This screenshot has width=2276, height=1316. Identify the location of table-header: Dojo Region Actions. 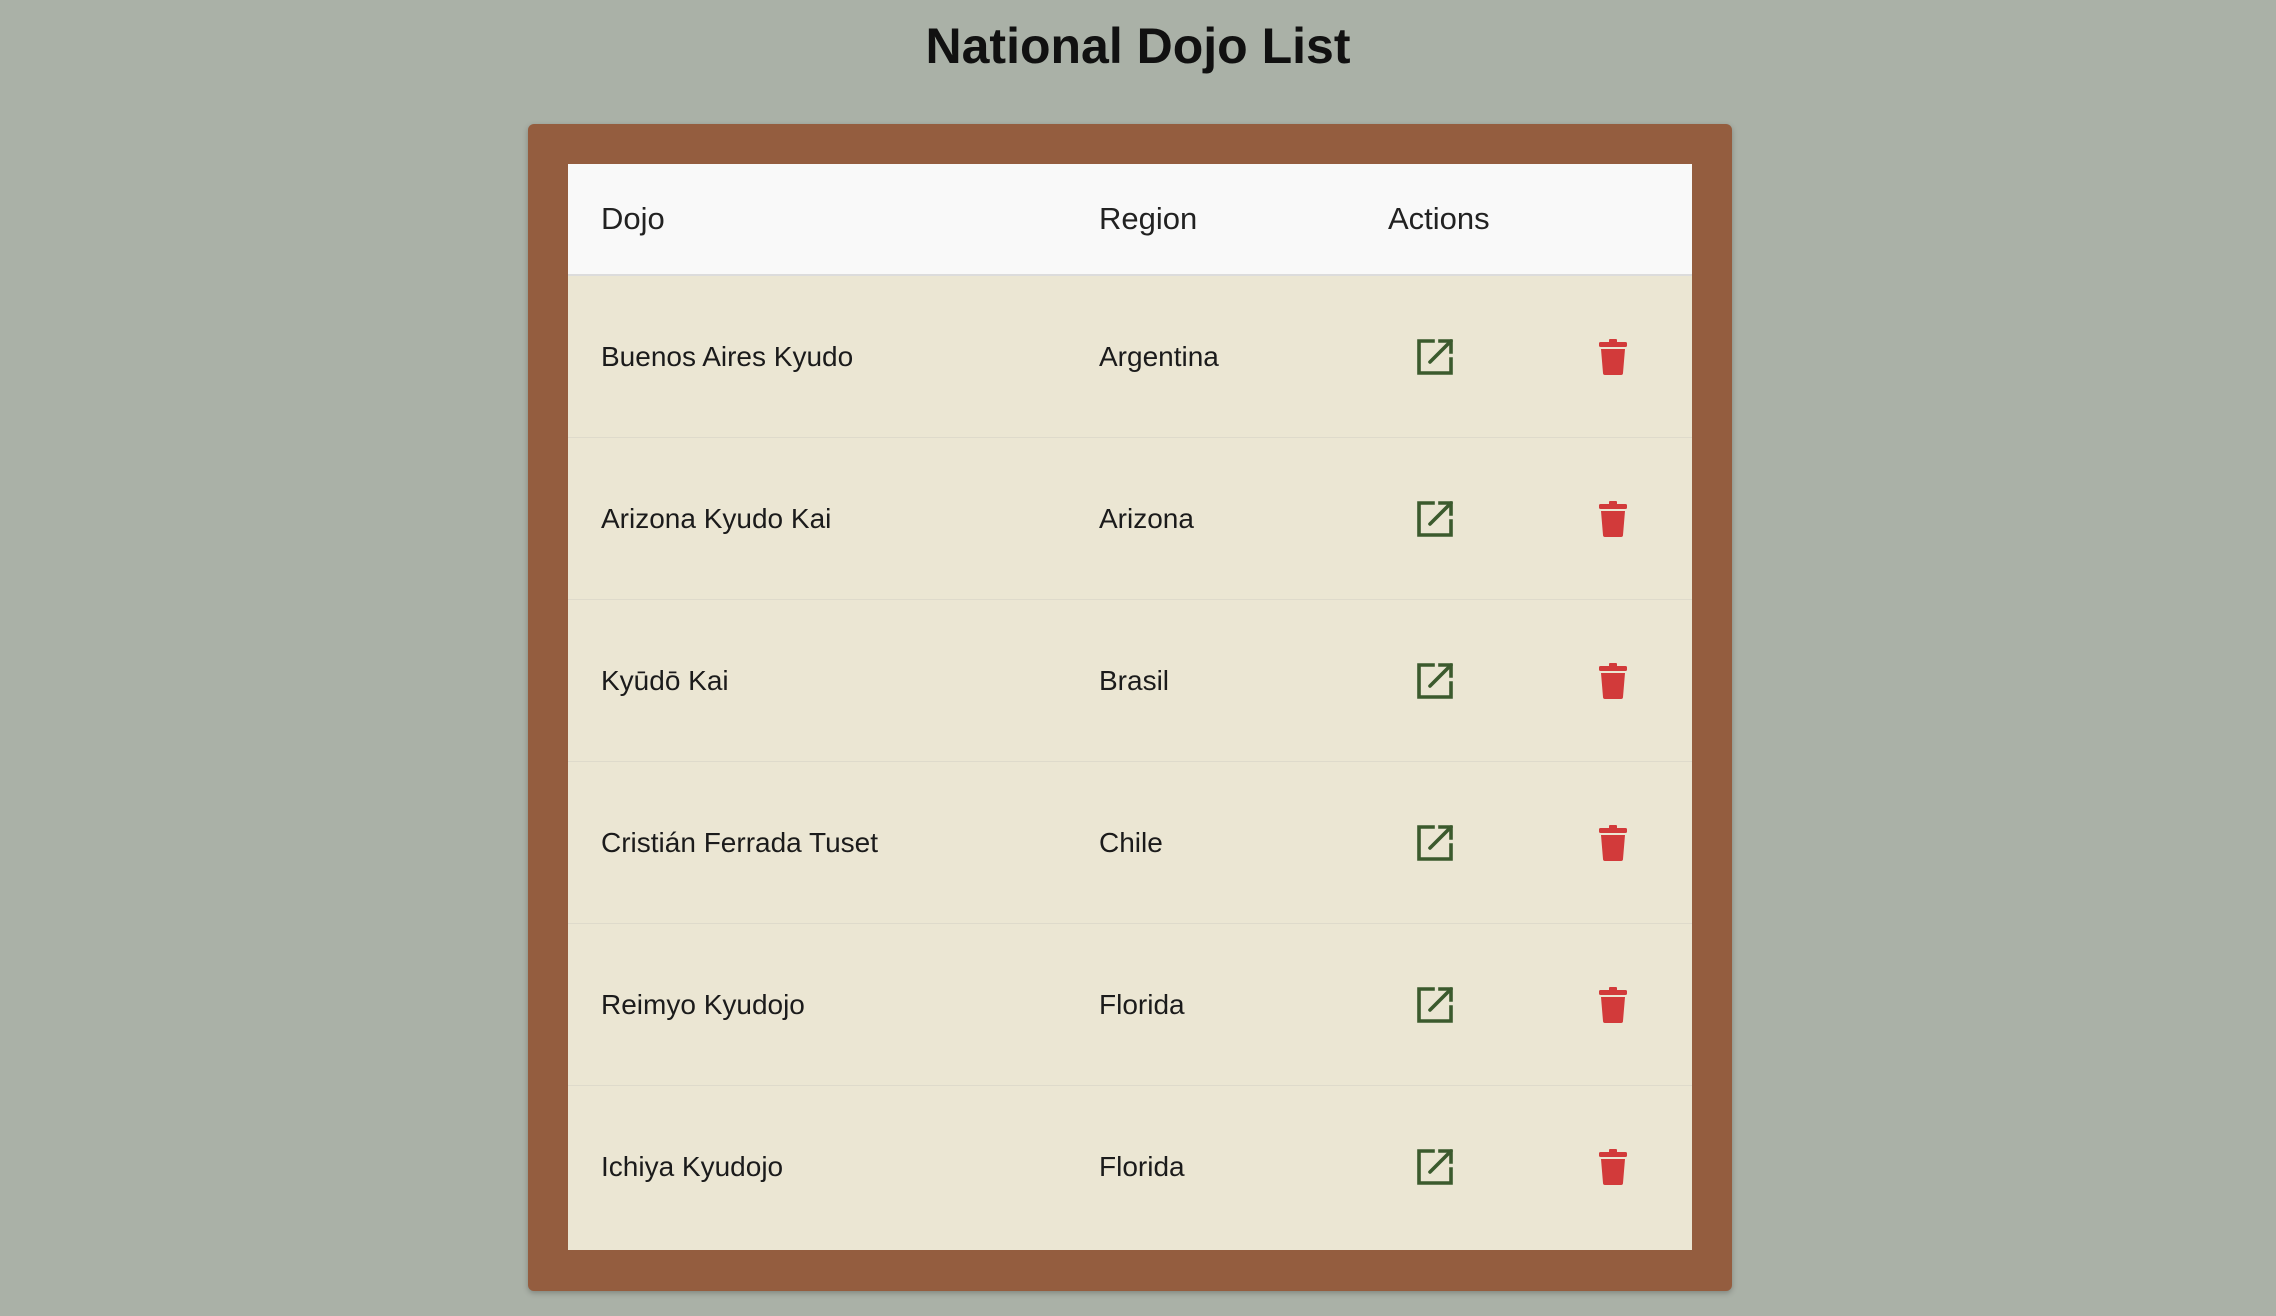
(1130, 220).